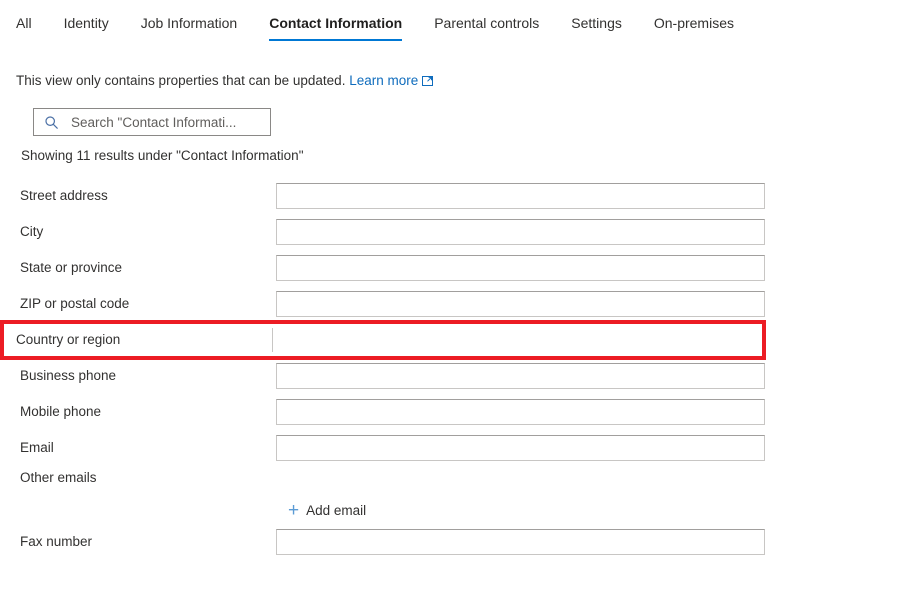 The image size is (901, 616). Describe the element at coordinates (189, 23) in the screenshot. I see `tab-label: Job Information` at that location.